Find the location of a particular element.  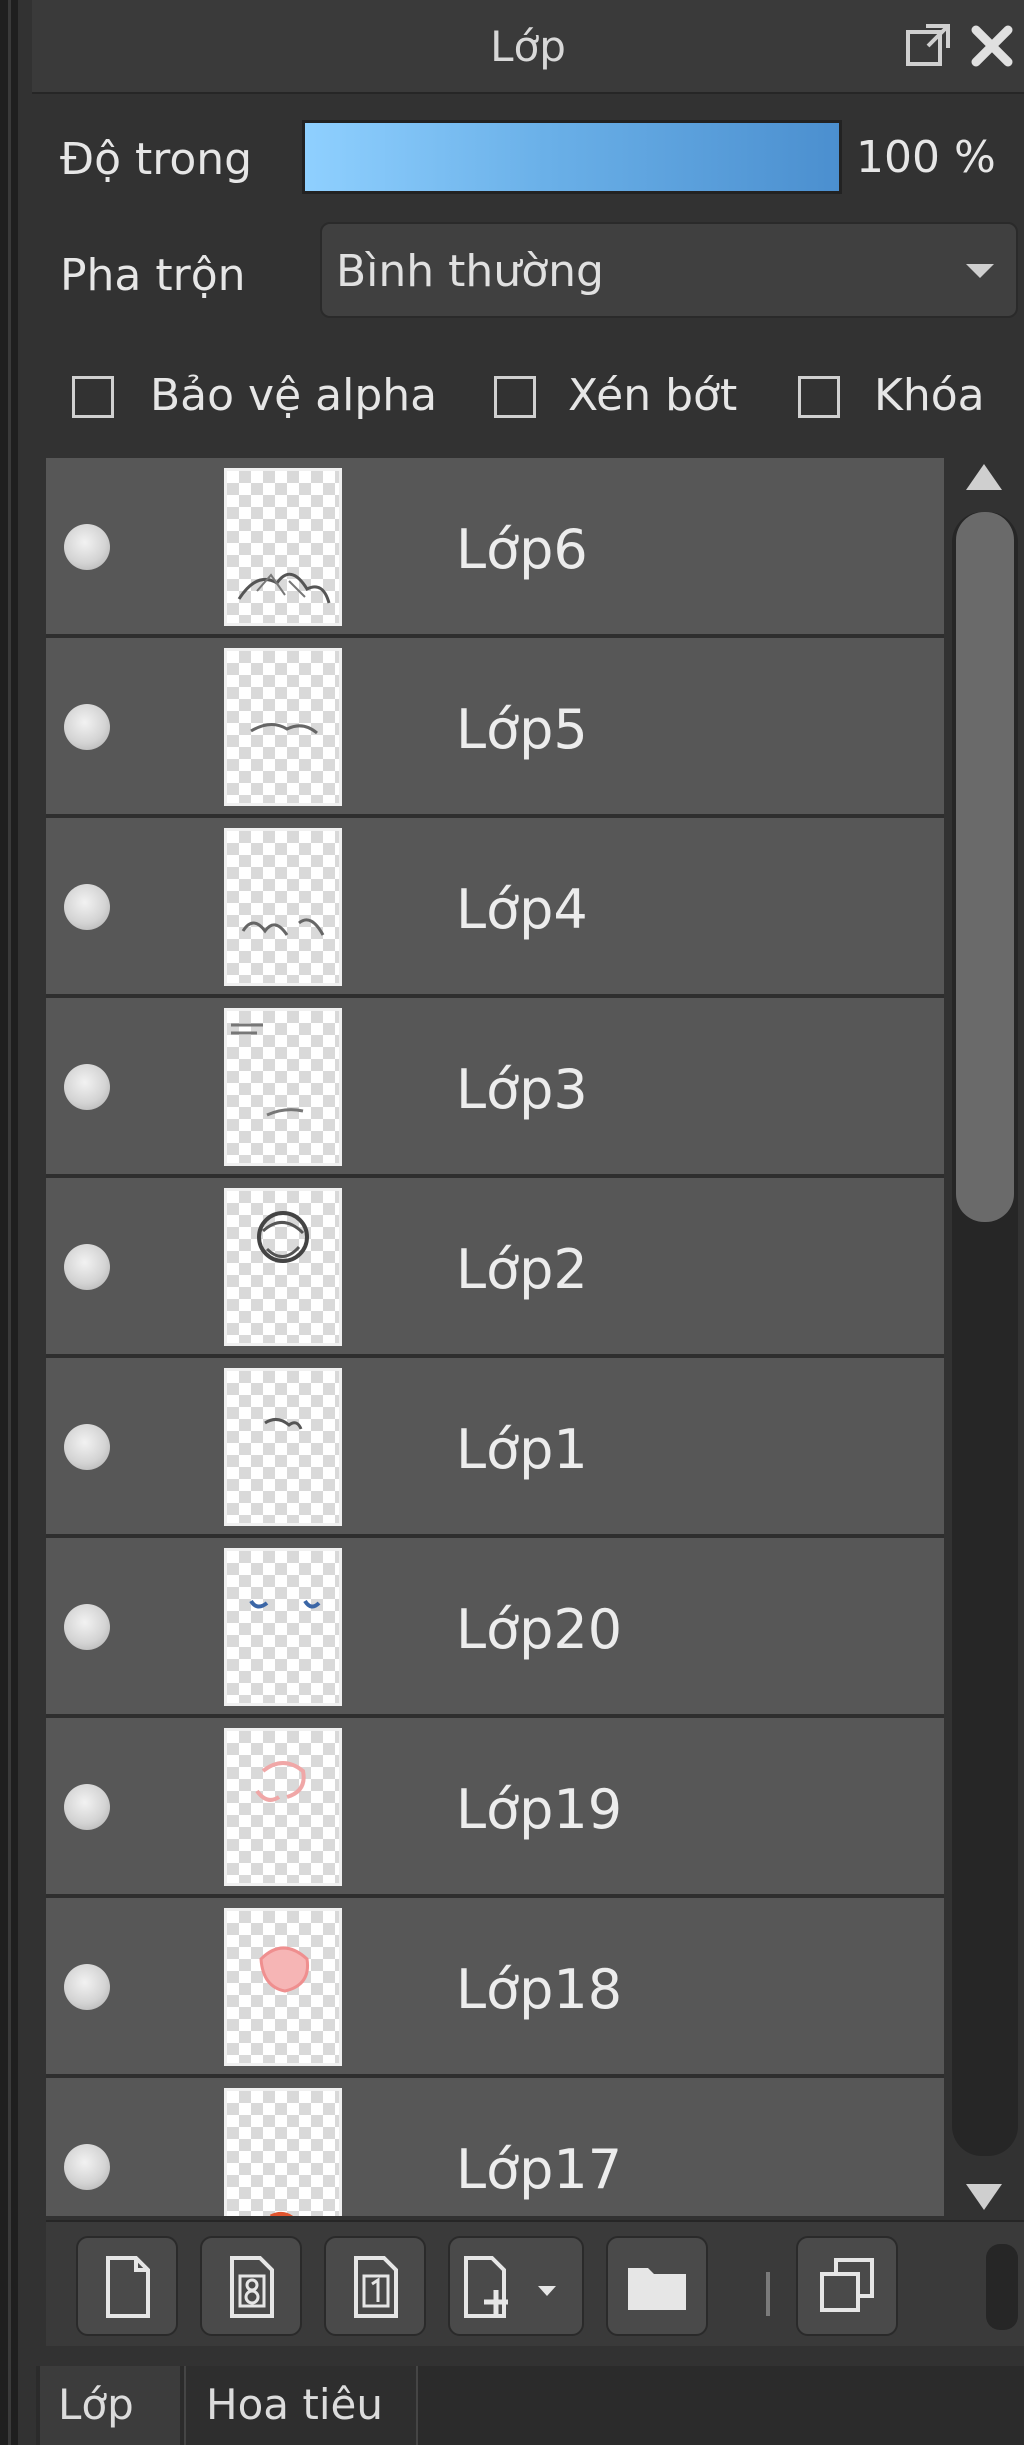

layer-name: Lớp2 is located at coordinates (522, 1269).